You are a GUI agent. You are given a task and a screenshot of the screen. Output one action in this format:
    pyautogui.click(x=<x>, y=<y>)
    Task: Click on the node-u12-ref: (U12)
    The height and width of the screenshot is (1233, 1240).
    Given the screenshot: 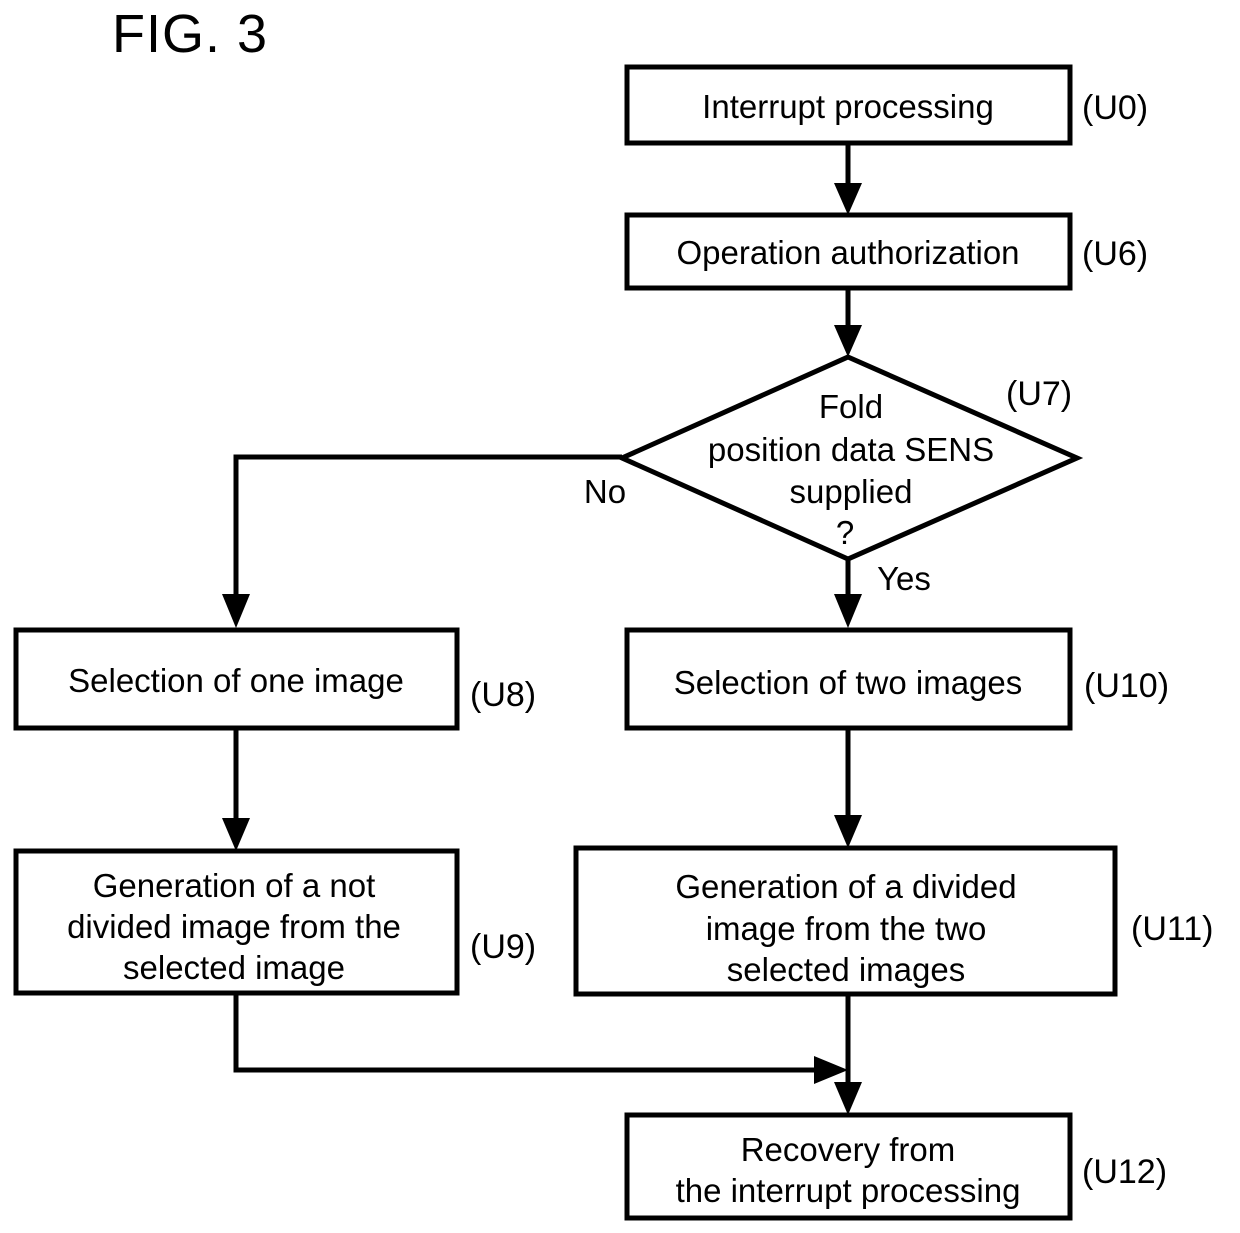 What is the action you would take?
    pyautogui.click(x=1124, y=1172)
    